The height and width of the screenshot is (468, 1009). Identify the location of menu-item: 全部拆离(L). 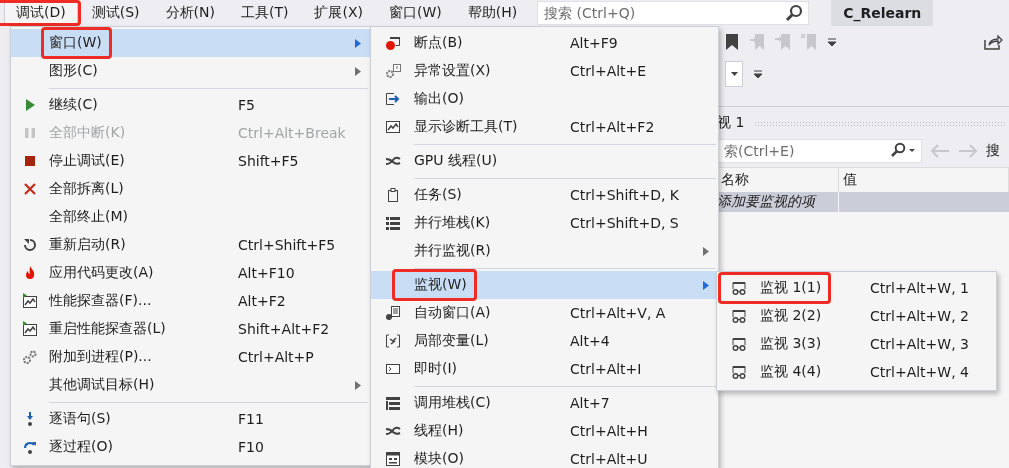
(190, 189).